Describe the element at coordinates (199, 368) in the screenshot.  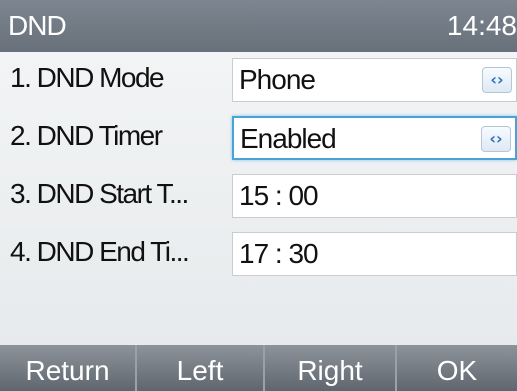
I see `left-softkey: Left` at that location.